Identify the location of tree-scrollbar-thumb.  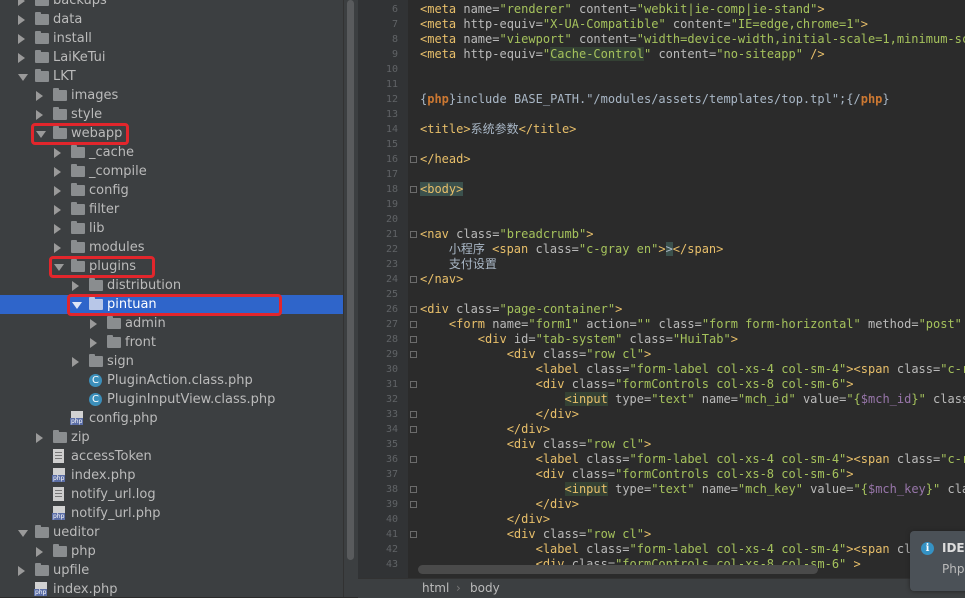
(350, 280).